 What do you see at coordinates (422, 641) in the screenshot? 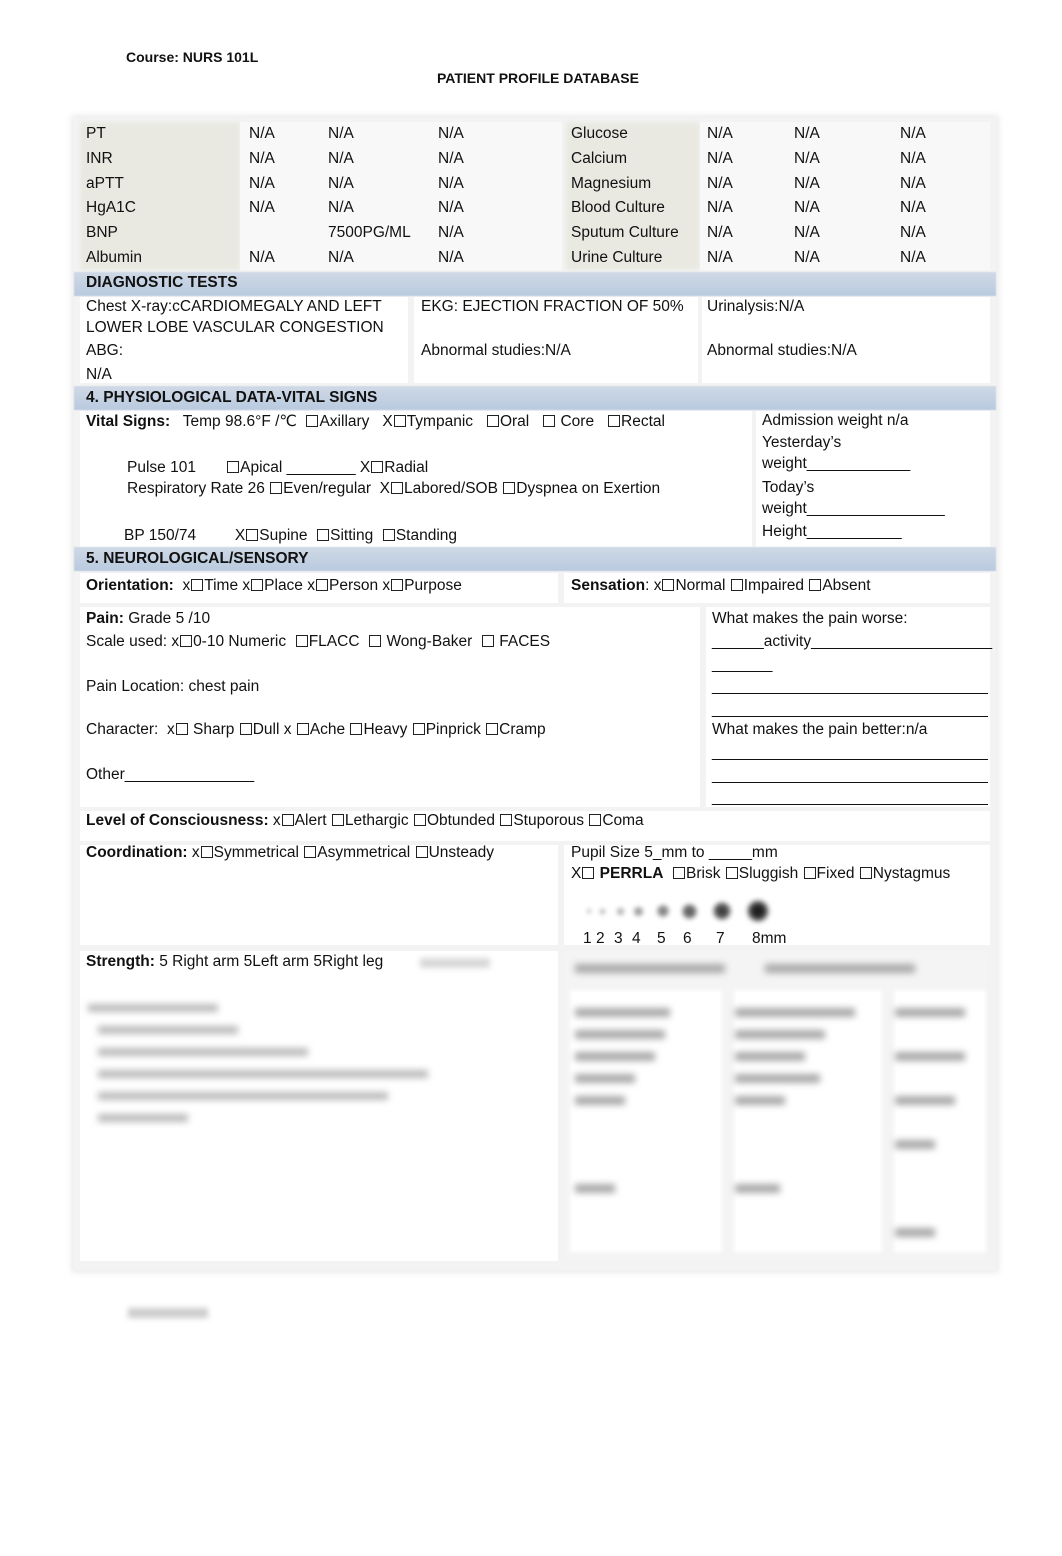
I see `checkbox-option: Wong-Baker` at bounding box center [422, 641].